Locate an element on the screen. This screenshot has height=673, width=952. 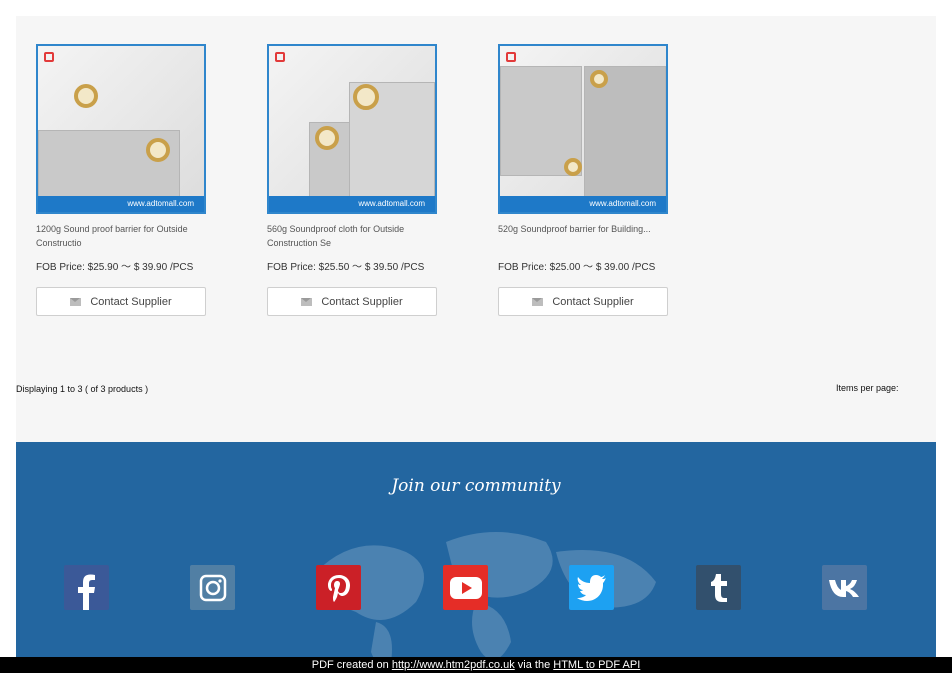
vk-button is located at coordinates (844, 587).